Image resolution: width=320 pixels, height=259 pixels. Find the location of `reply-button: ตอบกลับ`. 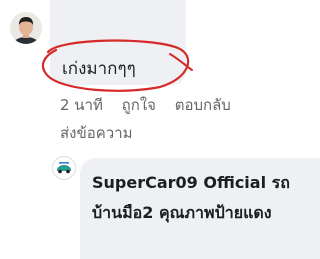

reply-button: ตอบกลับ is located at coordinates (203, 105).